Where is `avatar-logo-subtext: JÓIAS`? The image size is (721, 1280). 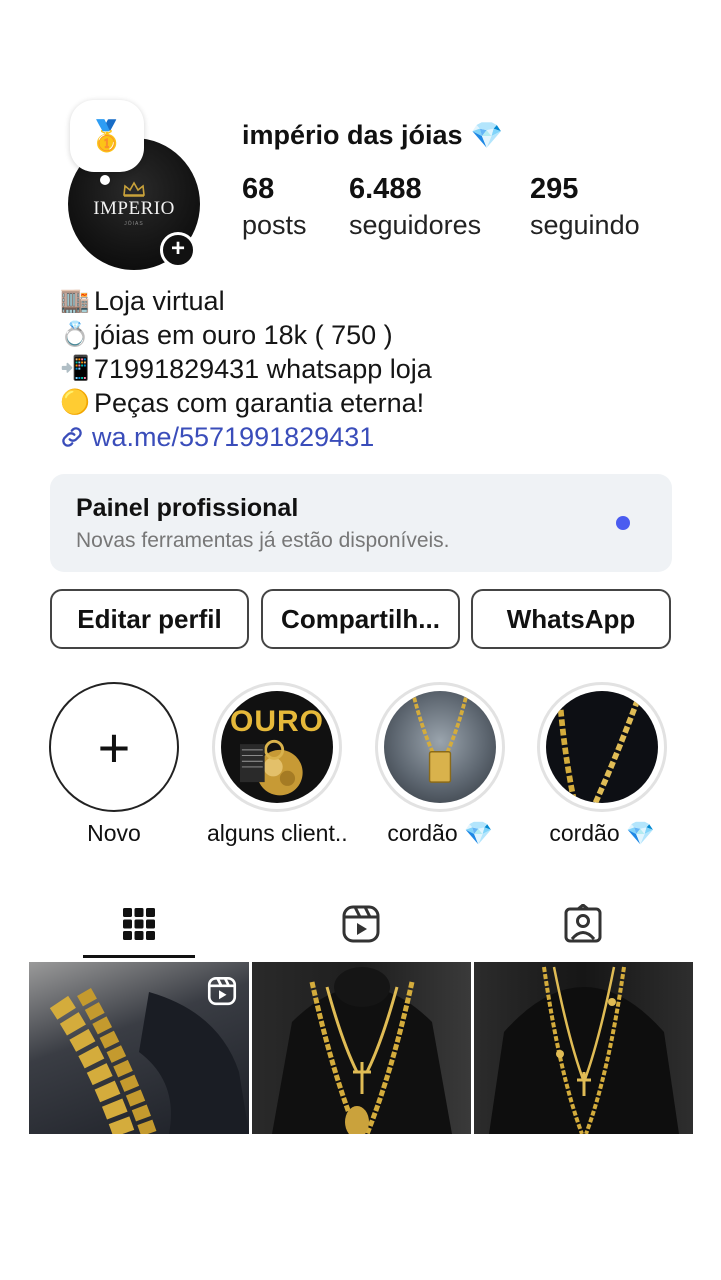 avatar-logo-subtext: JÓIAS is located at coordinates (134, 224).